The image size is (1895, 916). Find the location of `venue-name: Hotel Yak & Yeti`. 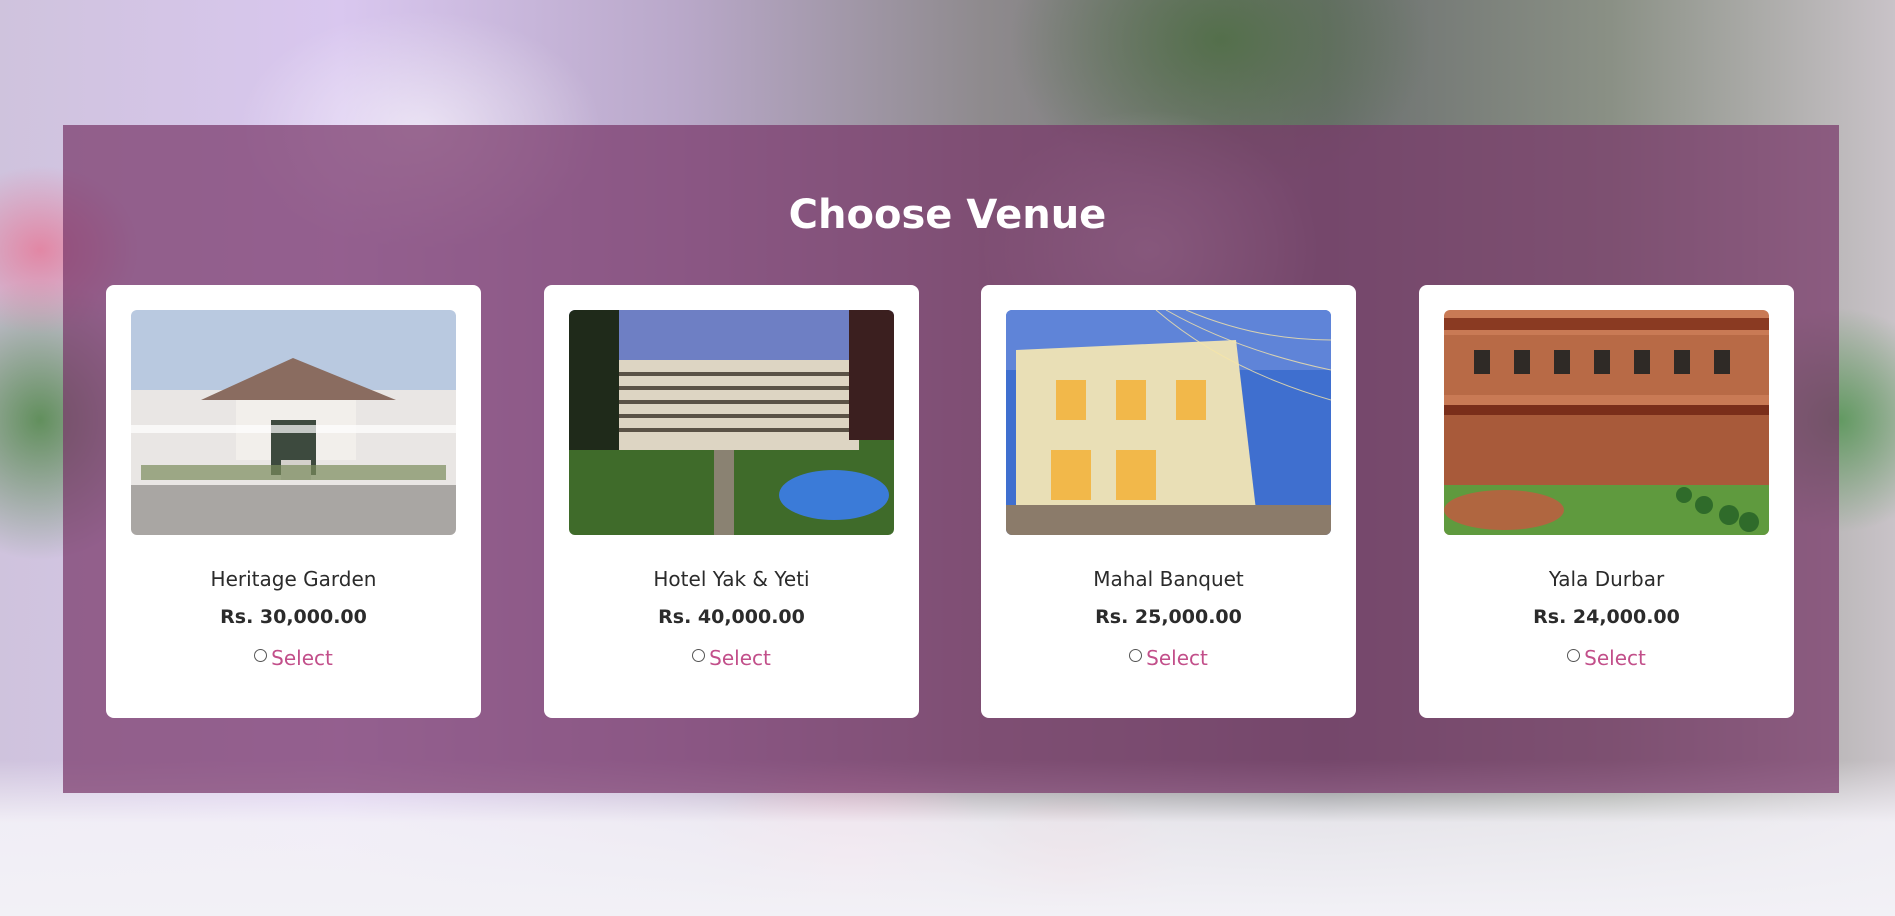

venue-name: Hotel Yak & Yeti is located at coordinates (731, 579).